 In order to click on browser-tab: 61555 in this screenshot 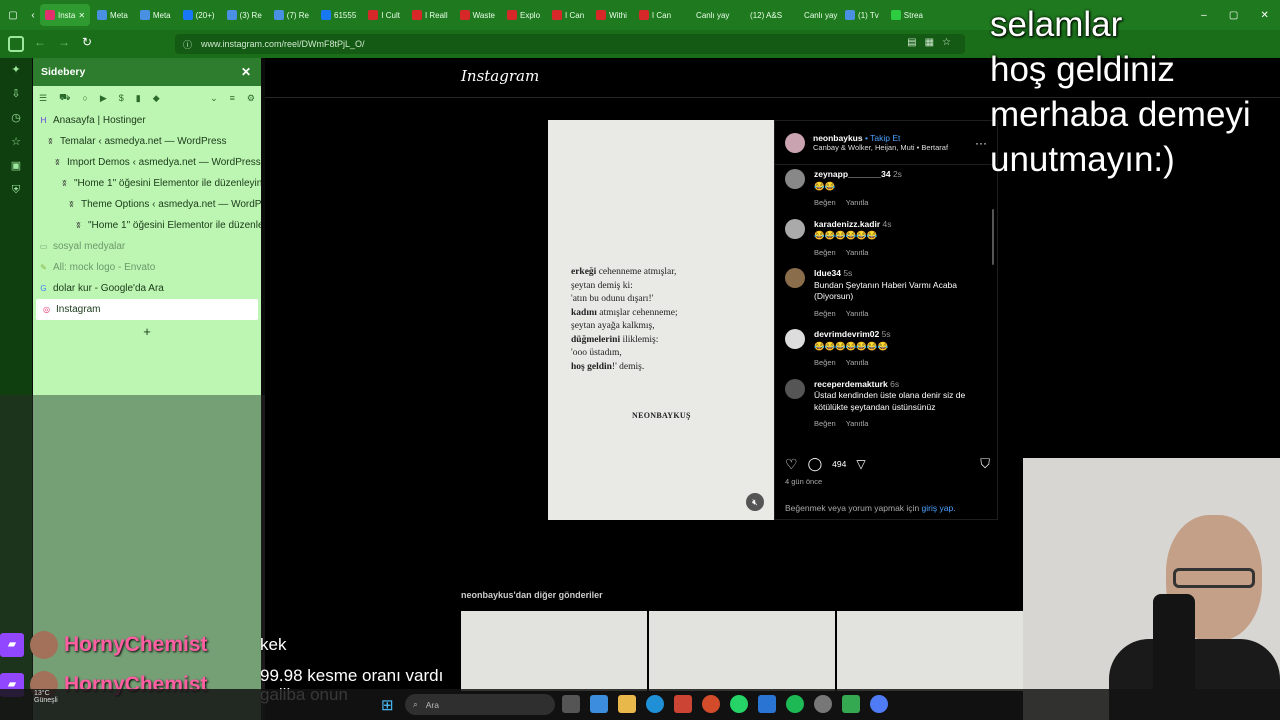, I will do `click(338, 15)`.